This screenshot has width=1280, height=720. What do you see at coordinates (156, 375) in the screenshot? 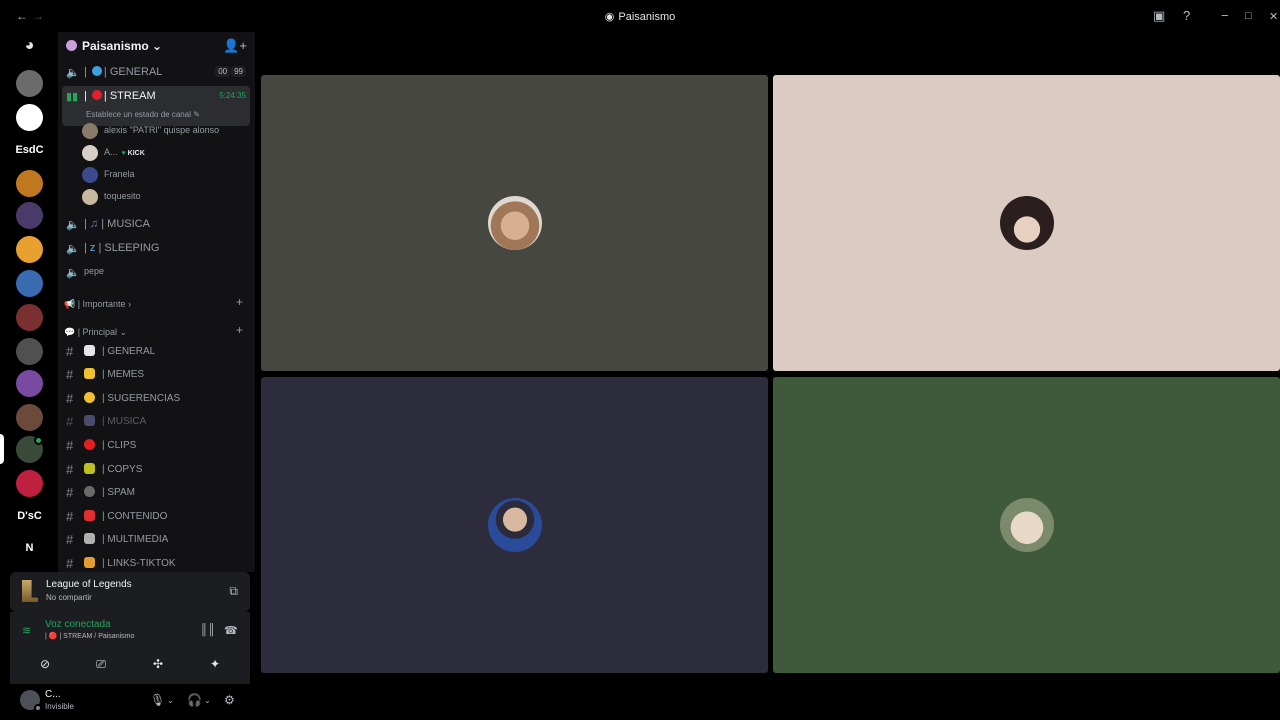
I see `text-channel: # | MEMES` at bounding box center [156, 375].